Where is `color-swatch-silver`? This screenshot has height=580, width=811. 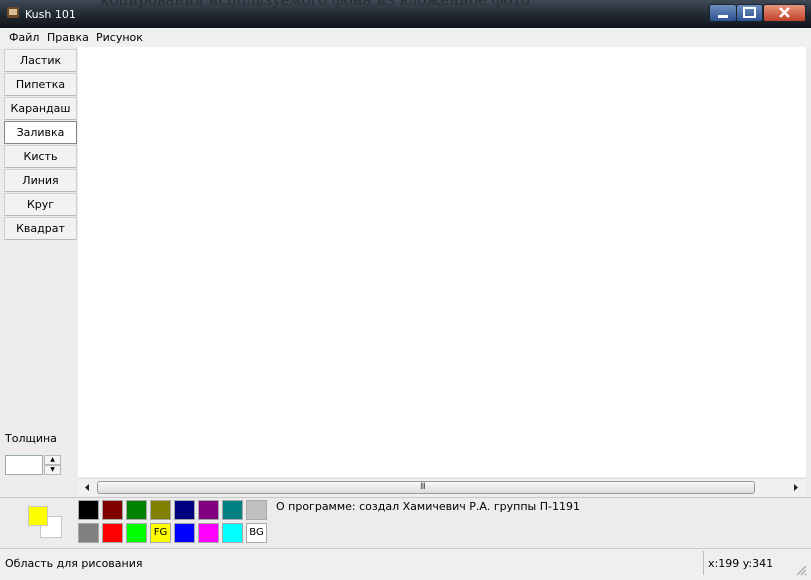
color-swatch-silver is located at coordinates (256, 510).